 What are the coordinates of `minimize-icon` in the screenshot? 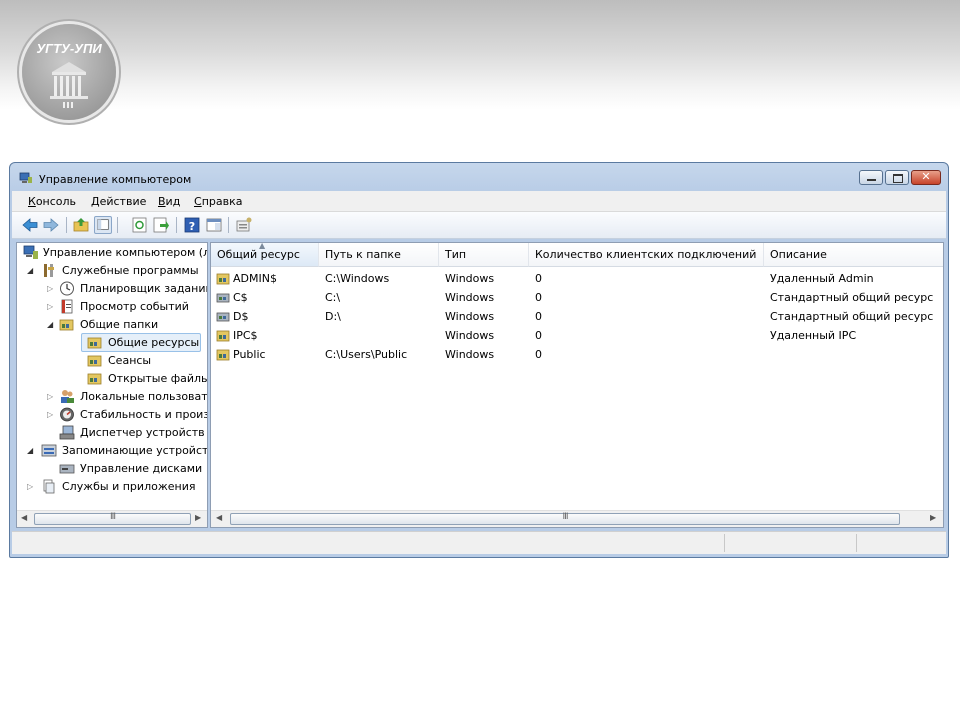 It's located at (871, 180).